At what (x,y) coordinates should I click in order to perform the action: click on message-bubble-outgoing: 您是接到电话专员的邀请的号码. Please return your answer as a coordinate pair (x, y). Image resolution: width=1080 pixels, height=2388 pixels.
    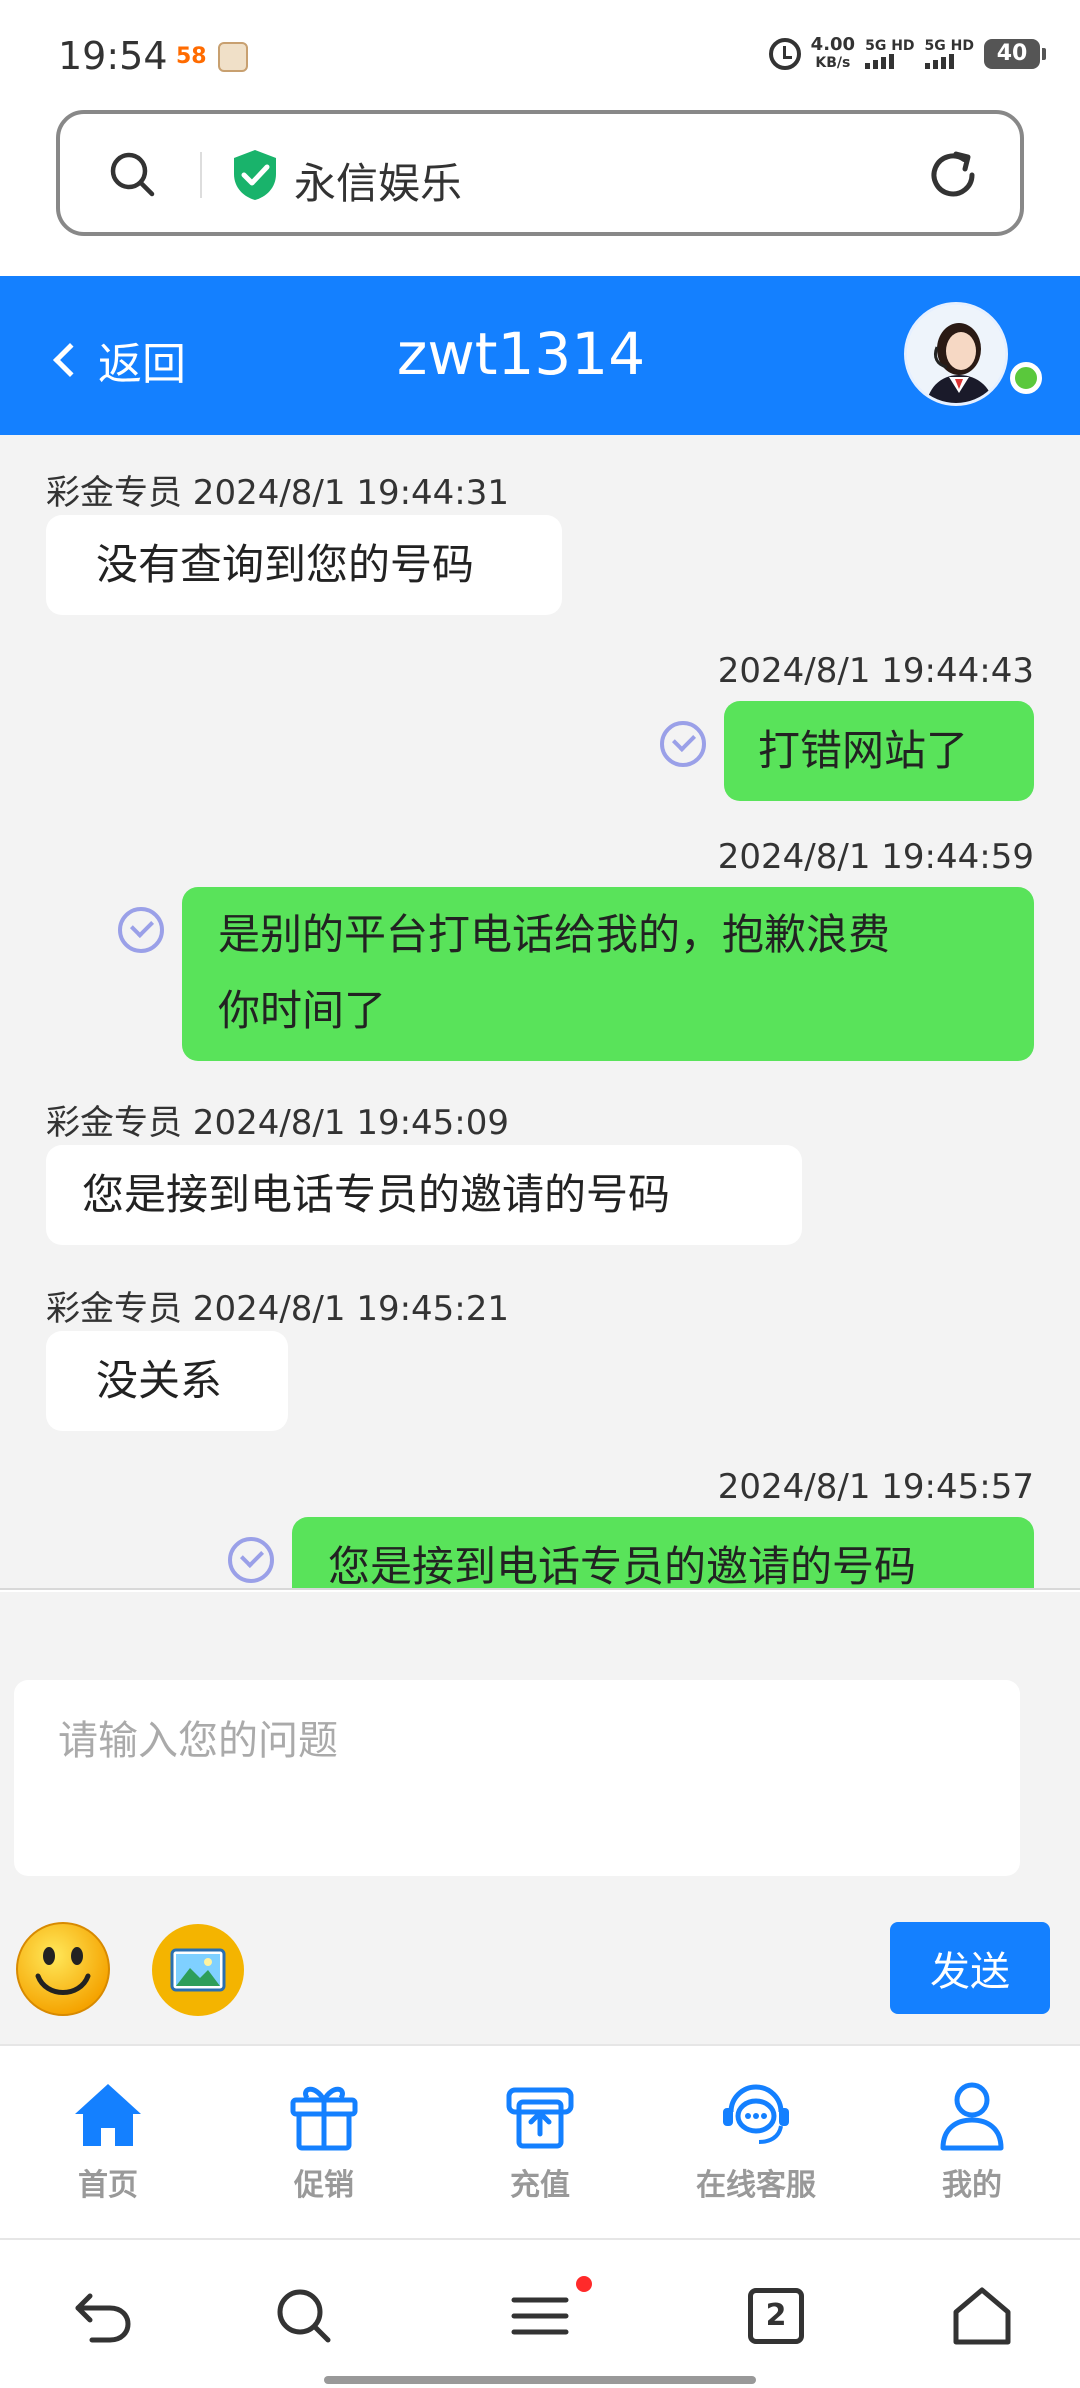
    Looking at the image, I should click on (663, 1552).